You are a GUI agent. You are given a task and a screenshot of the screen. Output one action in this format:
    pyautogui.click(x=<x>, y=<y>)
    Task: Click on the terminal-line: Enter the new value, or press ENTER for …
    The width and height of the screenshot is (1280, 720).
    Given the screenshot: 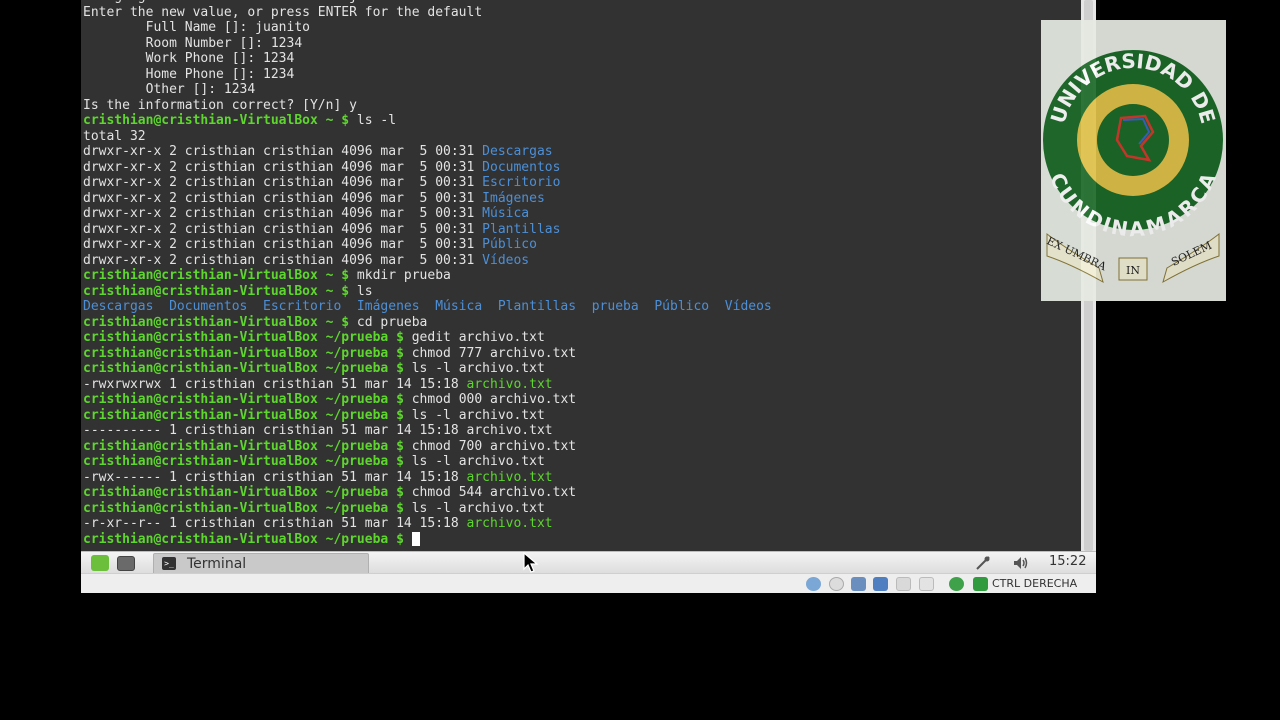 What is the action you would take?
    pyautogui.click(x=427, y=13)
    